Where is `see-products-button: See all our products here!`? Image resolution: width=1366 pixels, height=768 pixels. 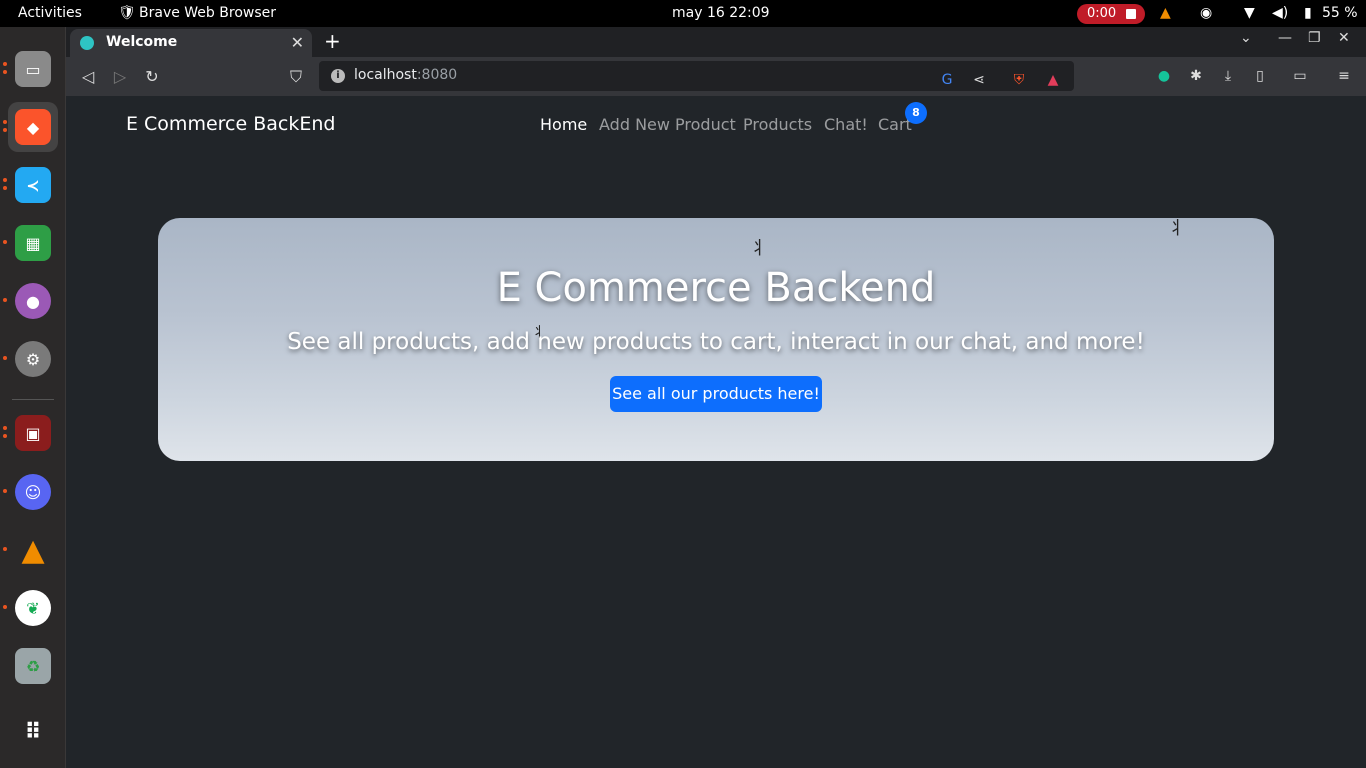
see-products-button: See all our products here! is located at coordinates (716, 394).